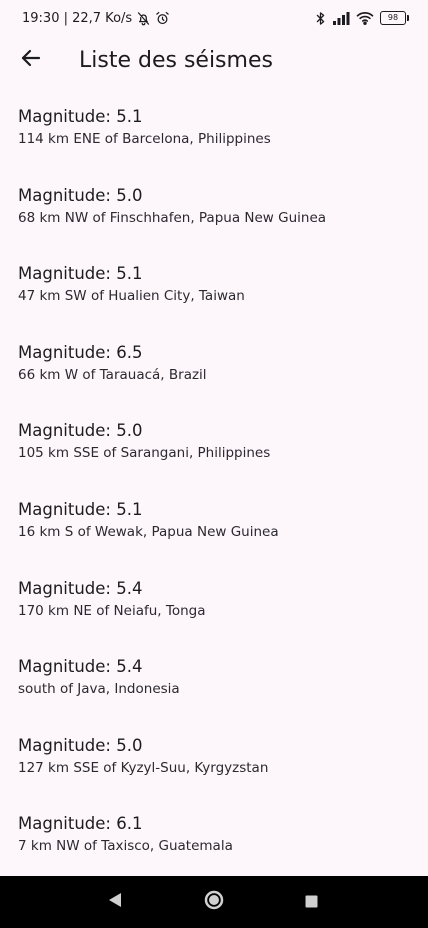 This screenshot has height=928, width=428. I want to click on nav-recents-button, so click(311, 902).